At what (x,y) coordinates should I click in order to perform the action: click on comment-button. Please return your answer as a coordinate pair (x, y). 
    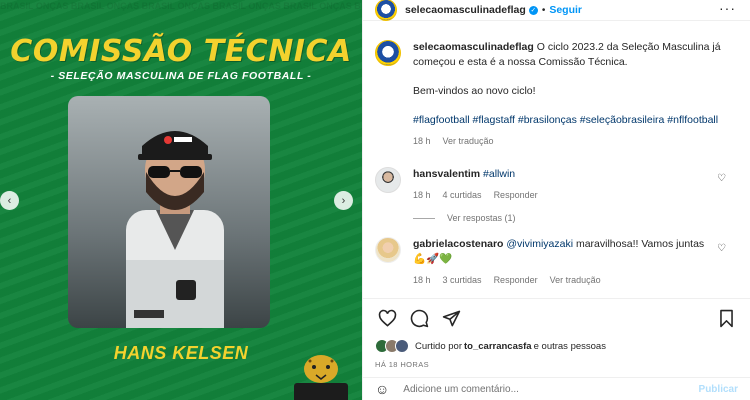
    Looking at the image, I should click on (419, 319).